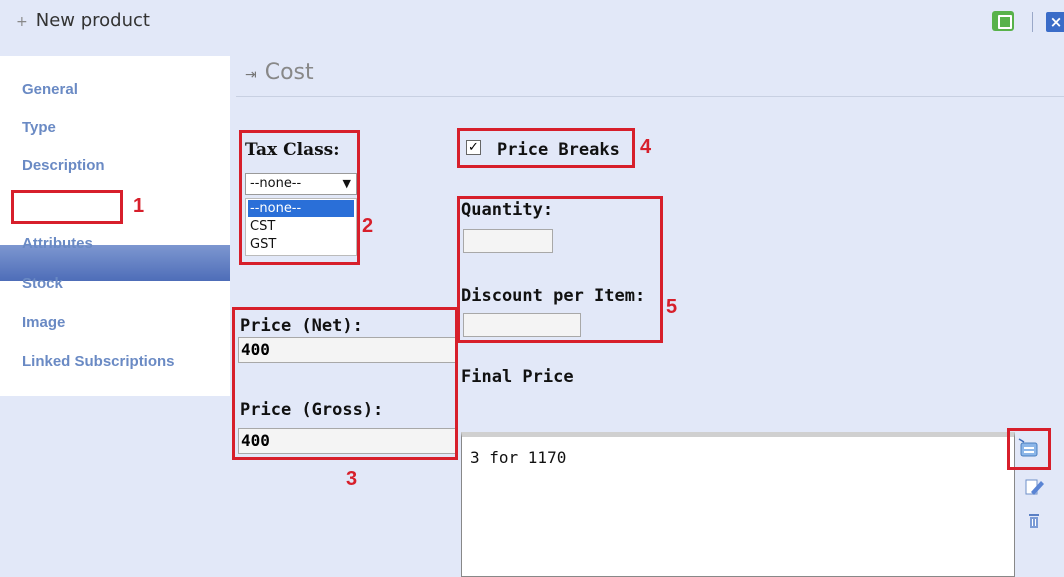 The height and width of the screenshot is (577, 1064). Describe the element at coordinates (1003, 21) in the screenshot. I see `edit-icon` at that location.